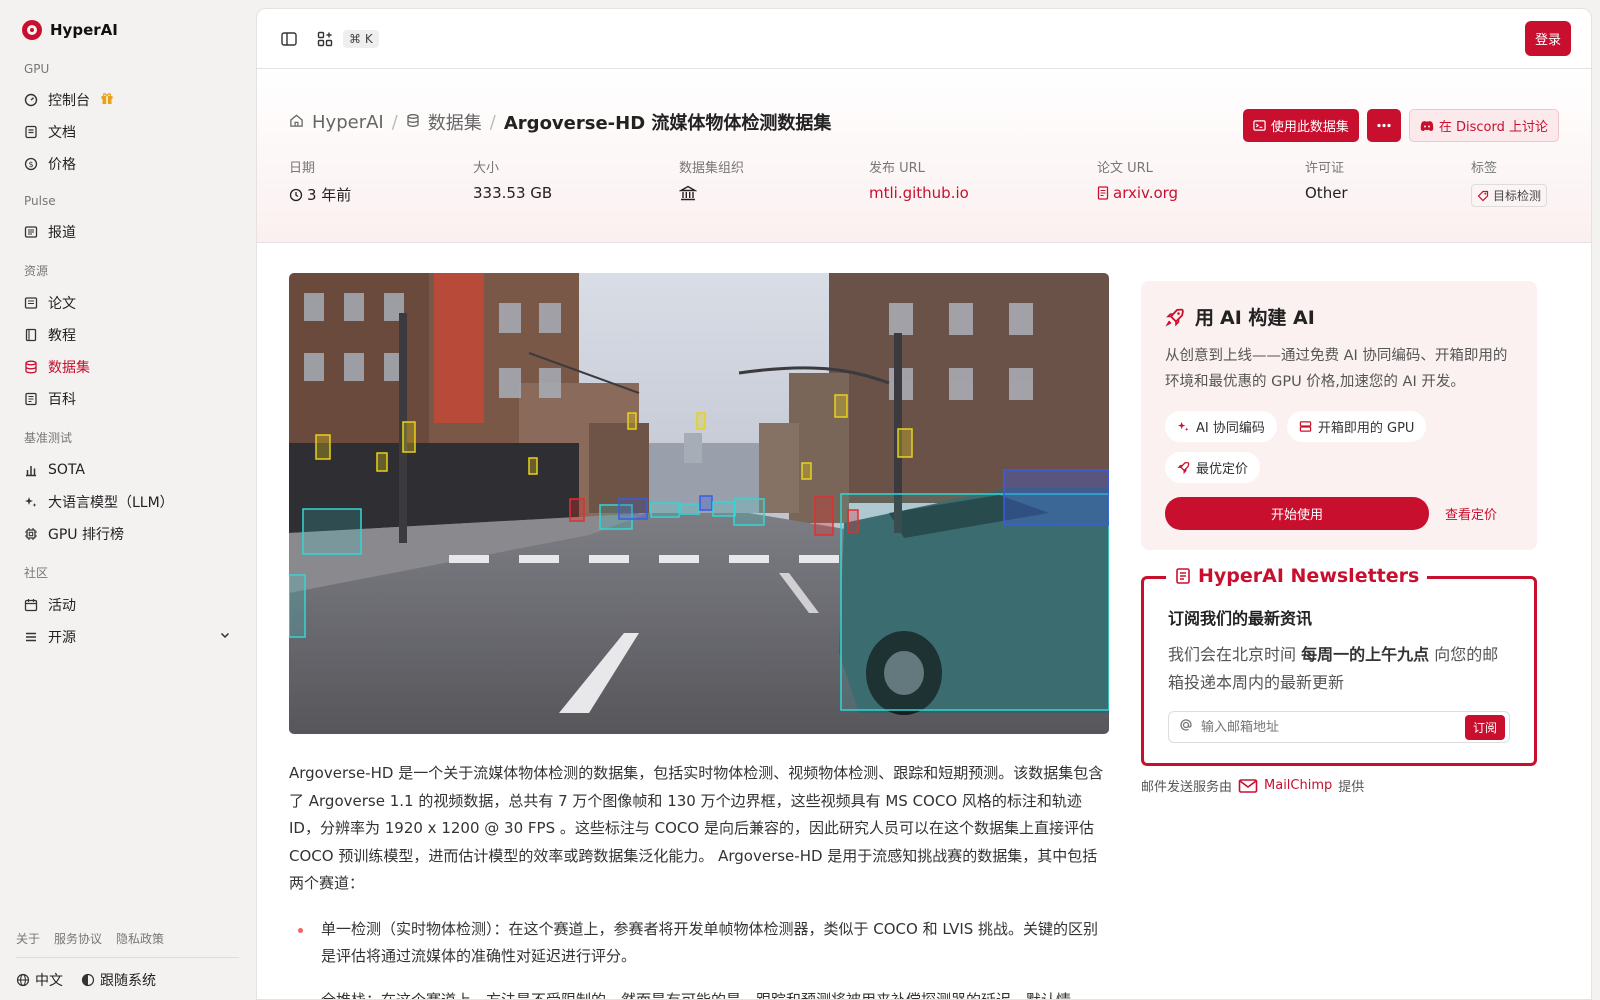  Describe the element at coordinates (1297, 513) in the screenshot. I see `get-started-button: 开始使用` at that location.